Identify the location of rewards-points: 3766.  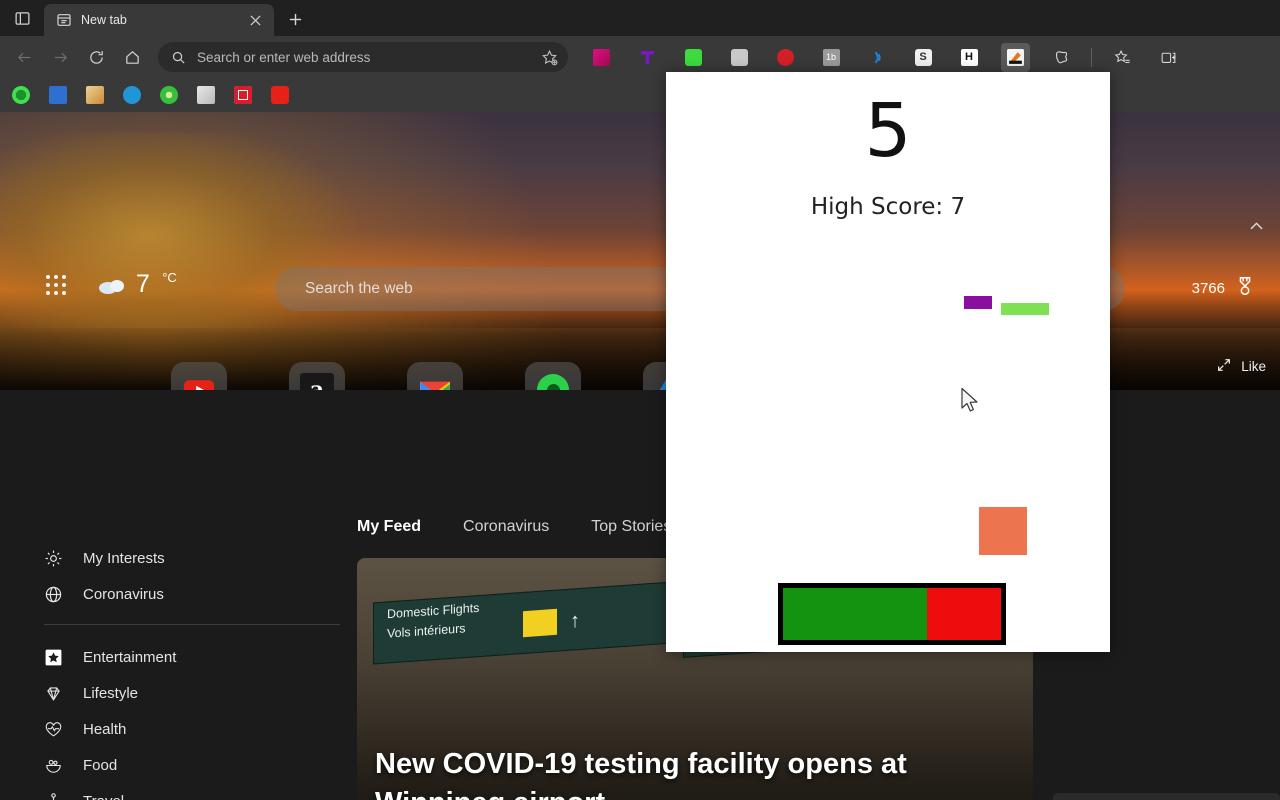
(1208, 288).